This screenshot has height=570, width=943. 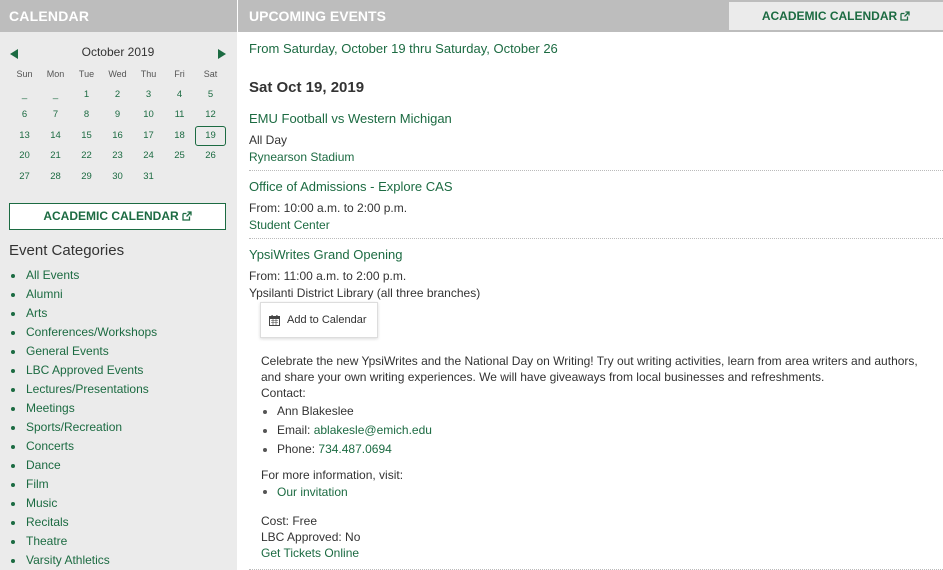 What do you see at coordinates (179, 115) in the screenshot?
I see `calendar-day: 11` at bounding box center [179, 115].